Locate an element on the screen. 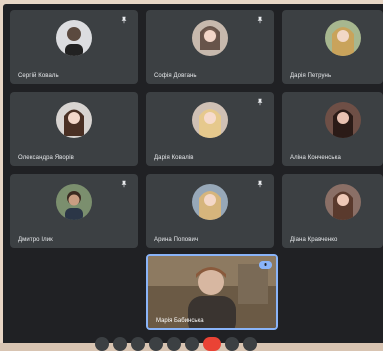 The height and width of the screenshot is (351, 383). participant-tile: Діана Кравченко is located at coordinates (332, 211).